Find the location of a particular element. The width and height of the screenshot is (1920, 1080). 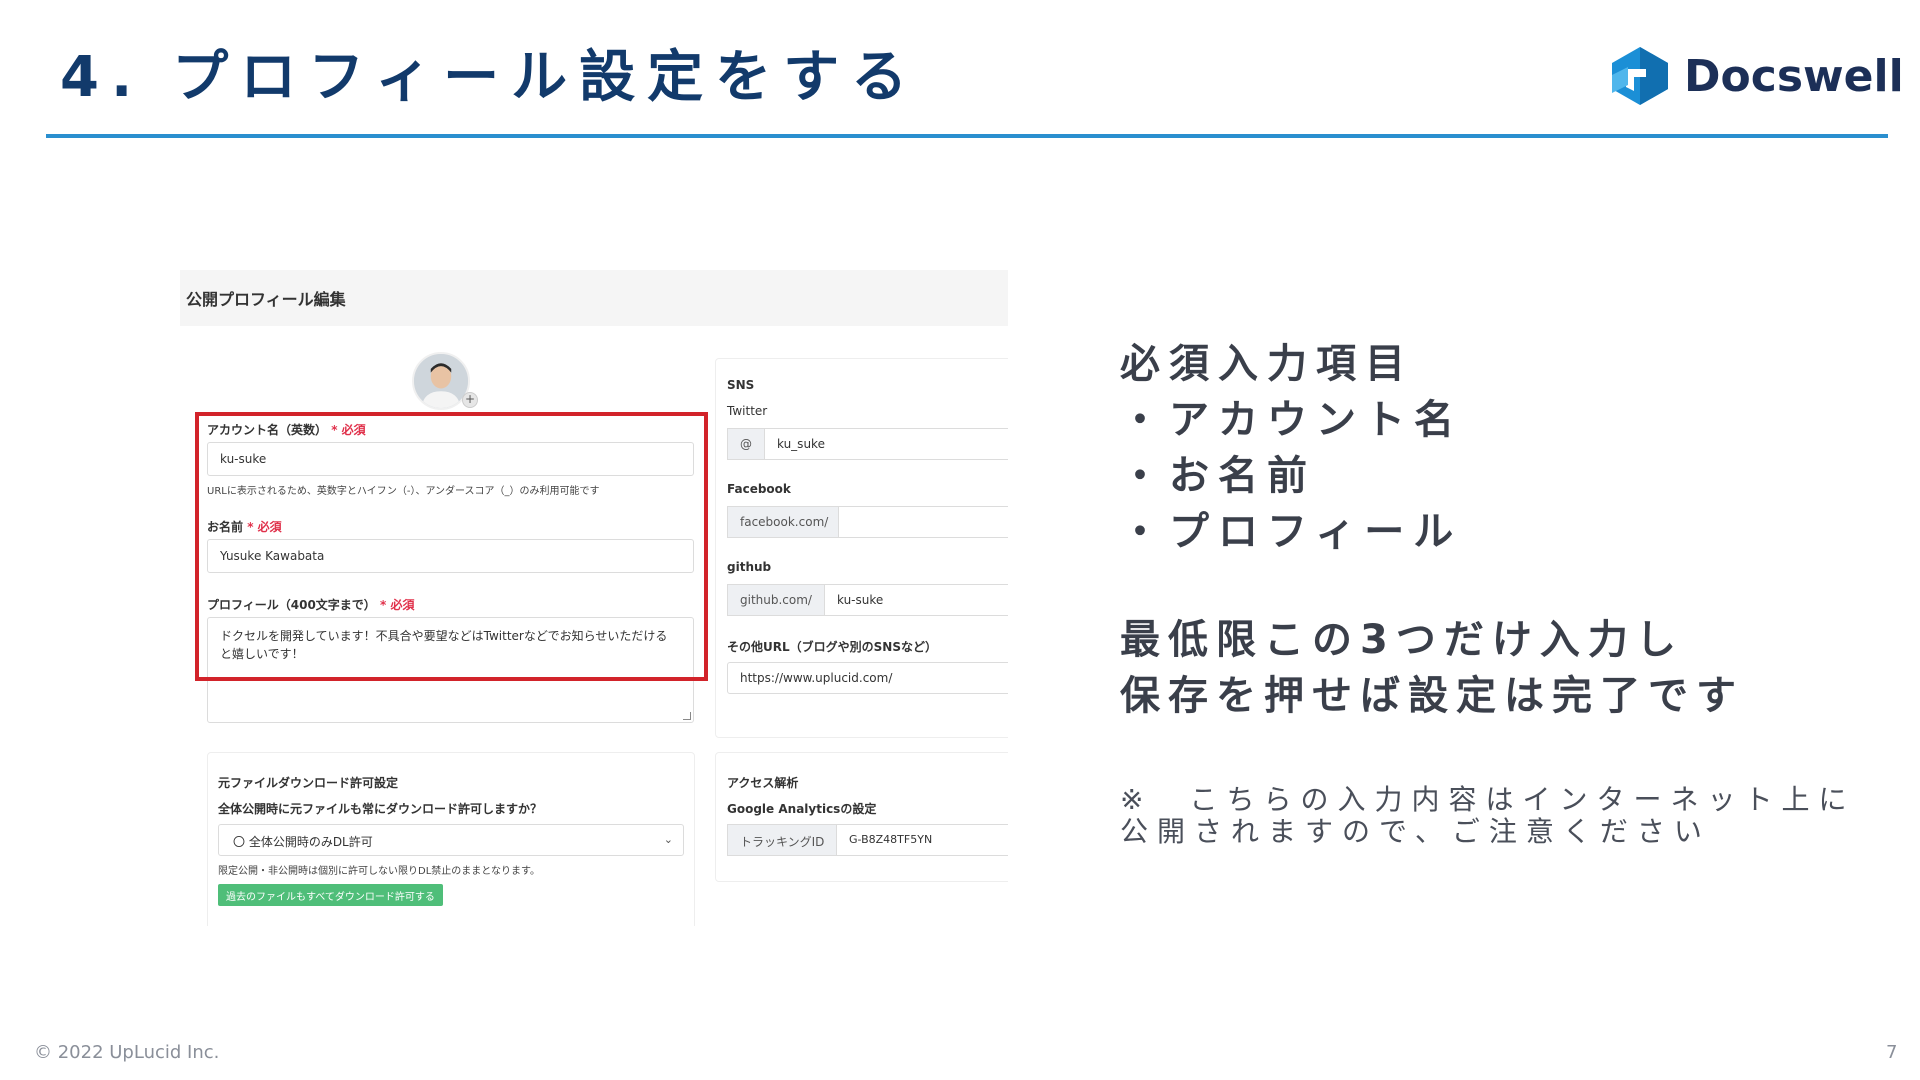

profile-edit-heading: 公開プロフィール編集 is located at coordinates (266, 299).